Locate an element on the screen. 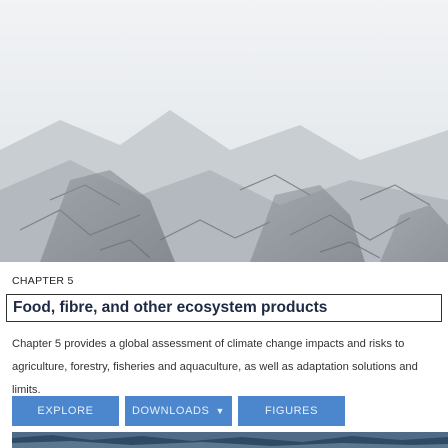  action-buttons: EXPLORE DOWNLOADS ▼ FIGURES is located at coordinates (178, 411).